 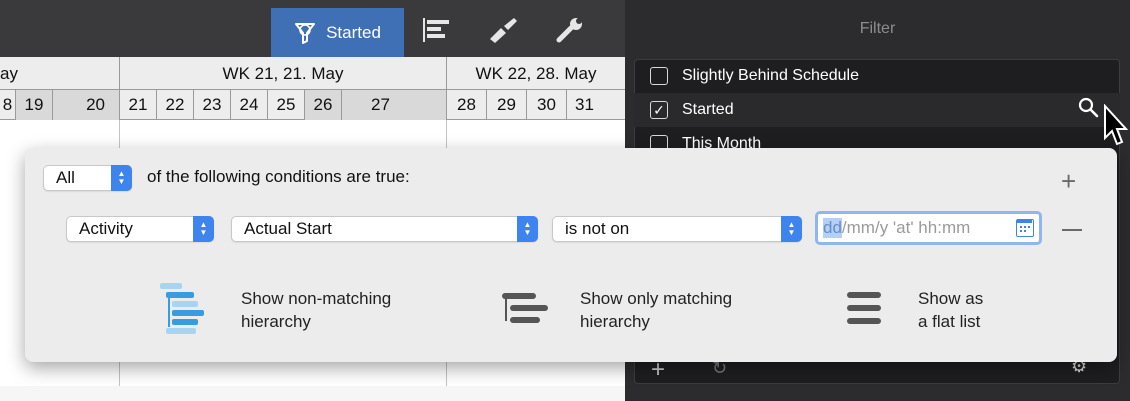 What do you see at coordinates (248, 105) in the screenshot?
I see `day-label: 24` at bounding box center [248, 105].